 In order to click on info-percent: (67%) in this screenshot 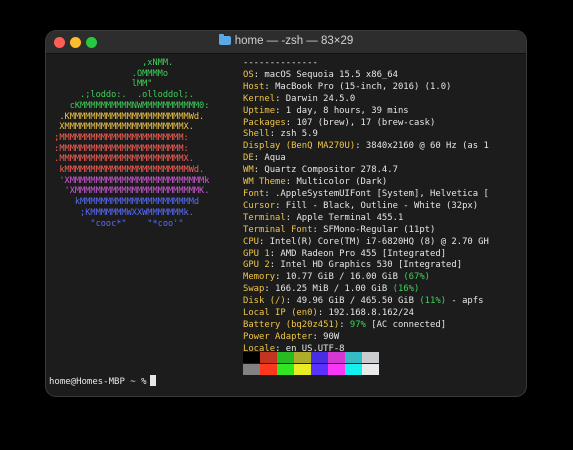, I will do `click(417, 277)`.